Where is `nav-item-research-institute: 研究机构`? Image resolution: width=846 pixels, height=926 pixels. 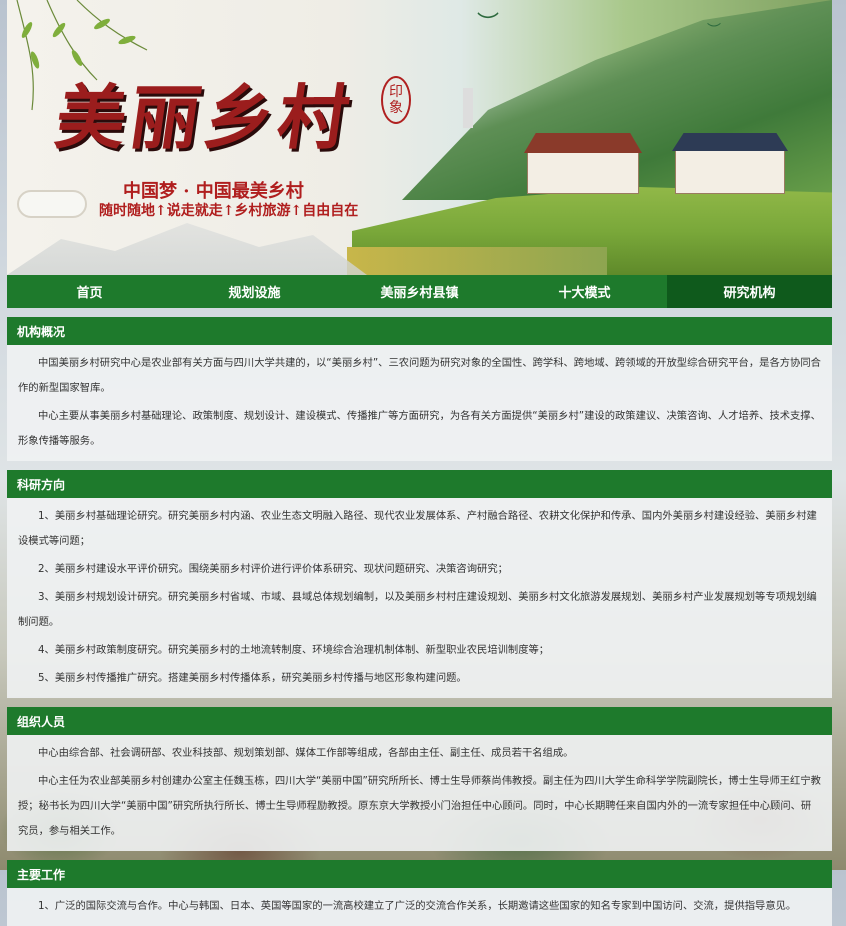
nav-item-research-institute: 研究机构 is located at coordinates (749, 291).